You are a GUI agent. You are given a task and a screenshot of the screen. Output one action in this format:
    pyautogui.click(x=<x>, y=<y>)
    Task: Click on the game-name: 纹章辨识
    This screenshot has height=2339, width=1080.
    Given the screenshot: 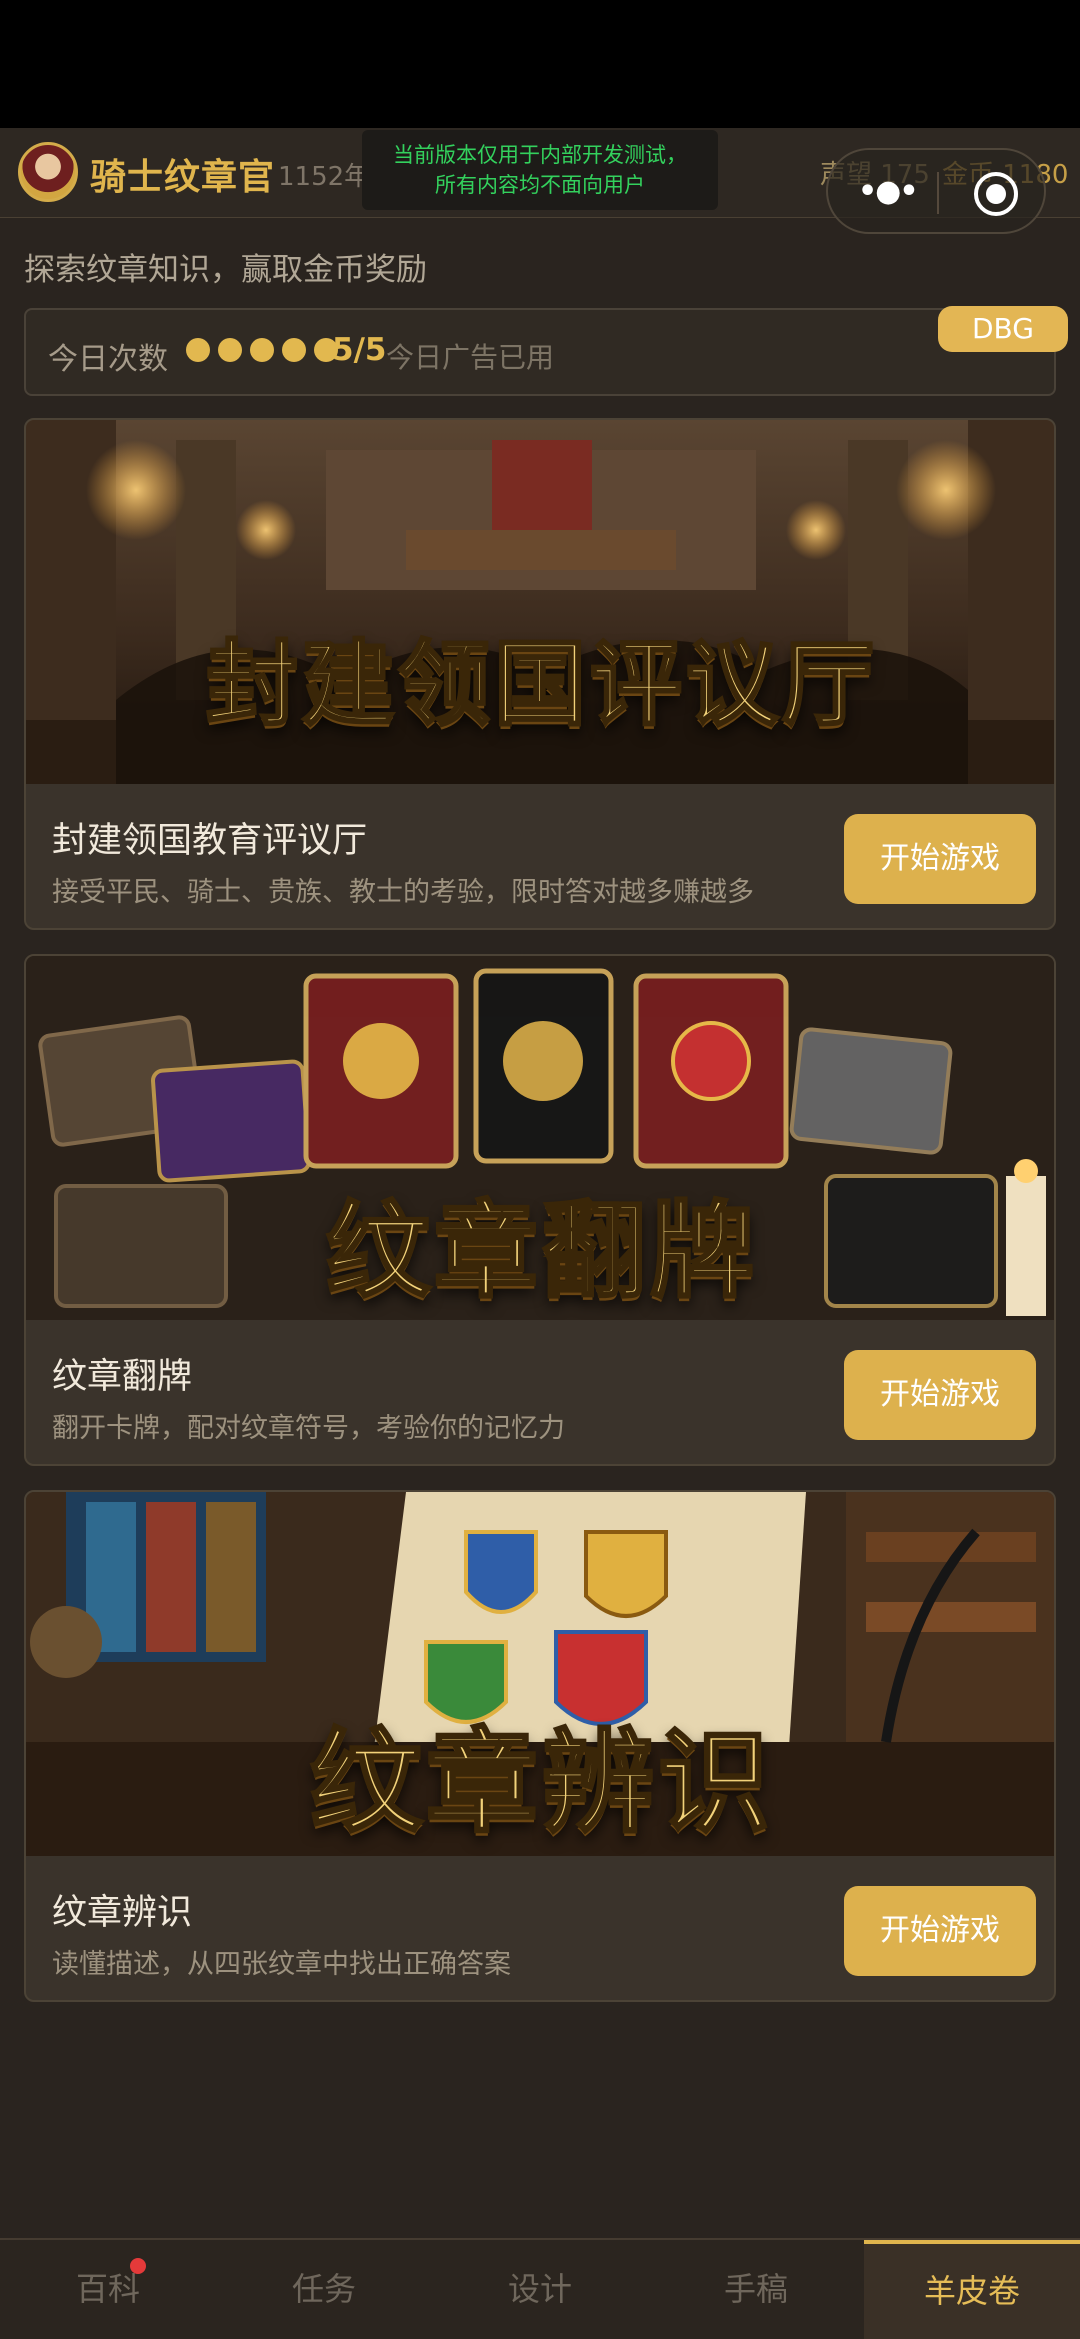 What is the action you would take?
    pyautogui.click(x=122, y=1913)
    